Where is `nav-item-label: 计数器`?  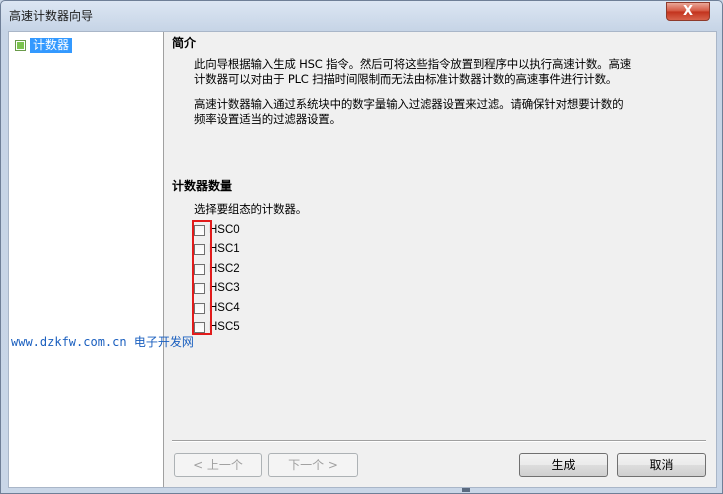 nav-item-label: 计数器 is located at coordinates (51, 45).